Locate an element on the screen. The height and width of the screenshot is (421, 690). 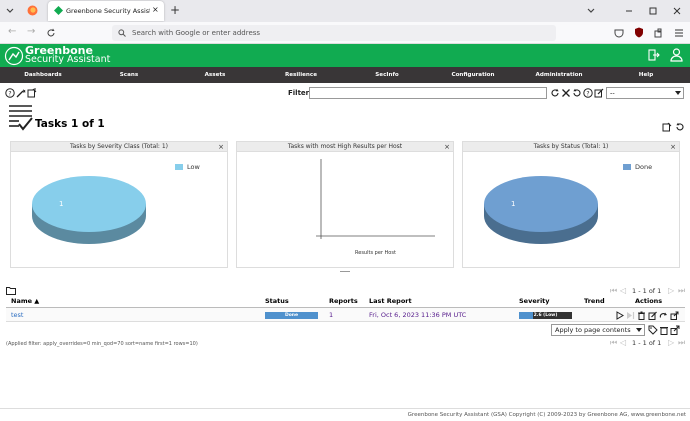
nav-help: Help is located at coordinates (646, 75).